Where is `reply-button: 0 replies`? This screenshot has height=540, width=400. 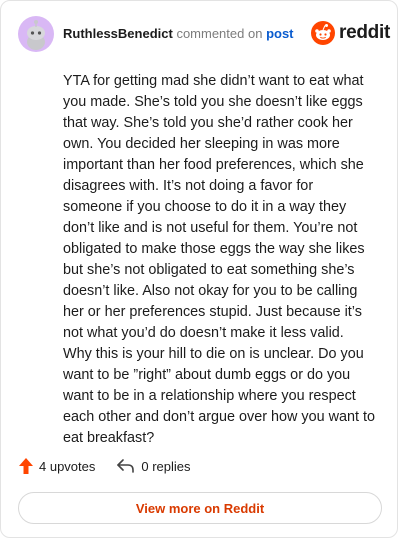 reply-button: 0 replies is located at coordinates (154, 466).